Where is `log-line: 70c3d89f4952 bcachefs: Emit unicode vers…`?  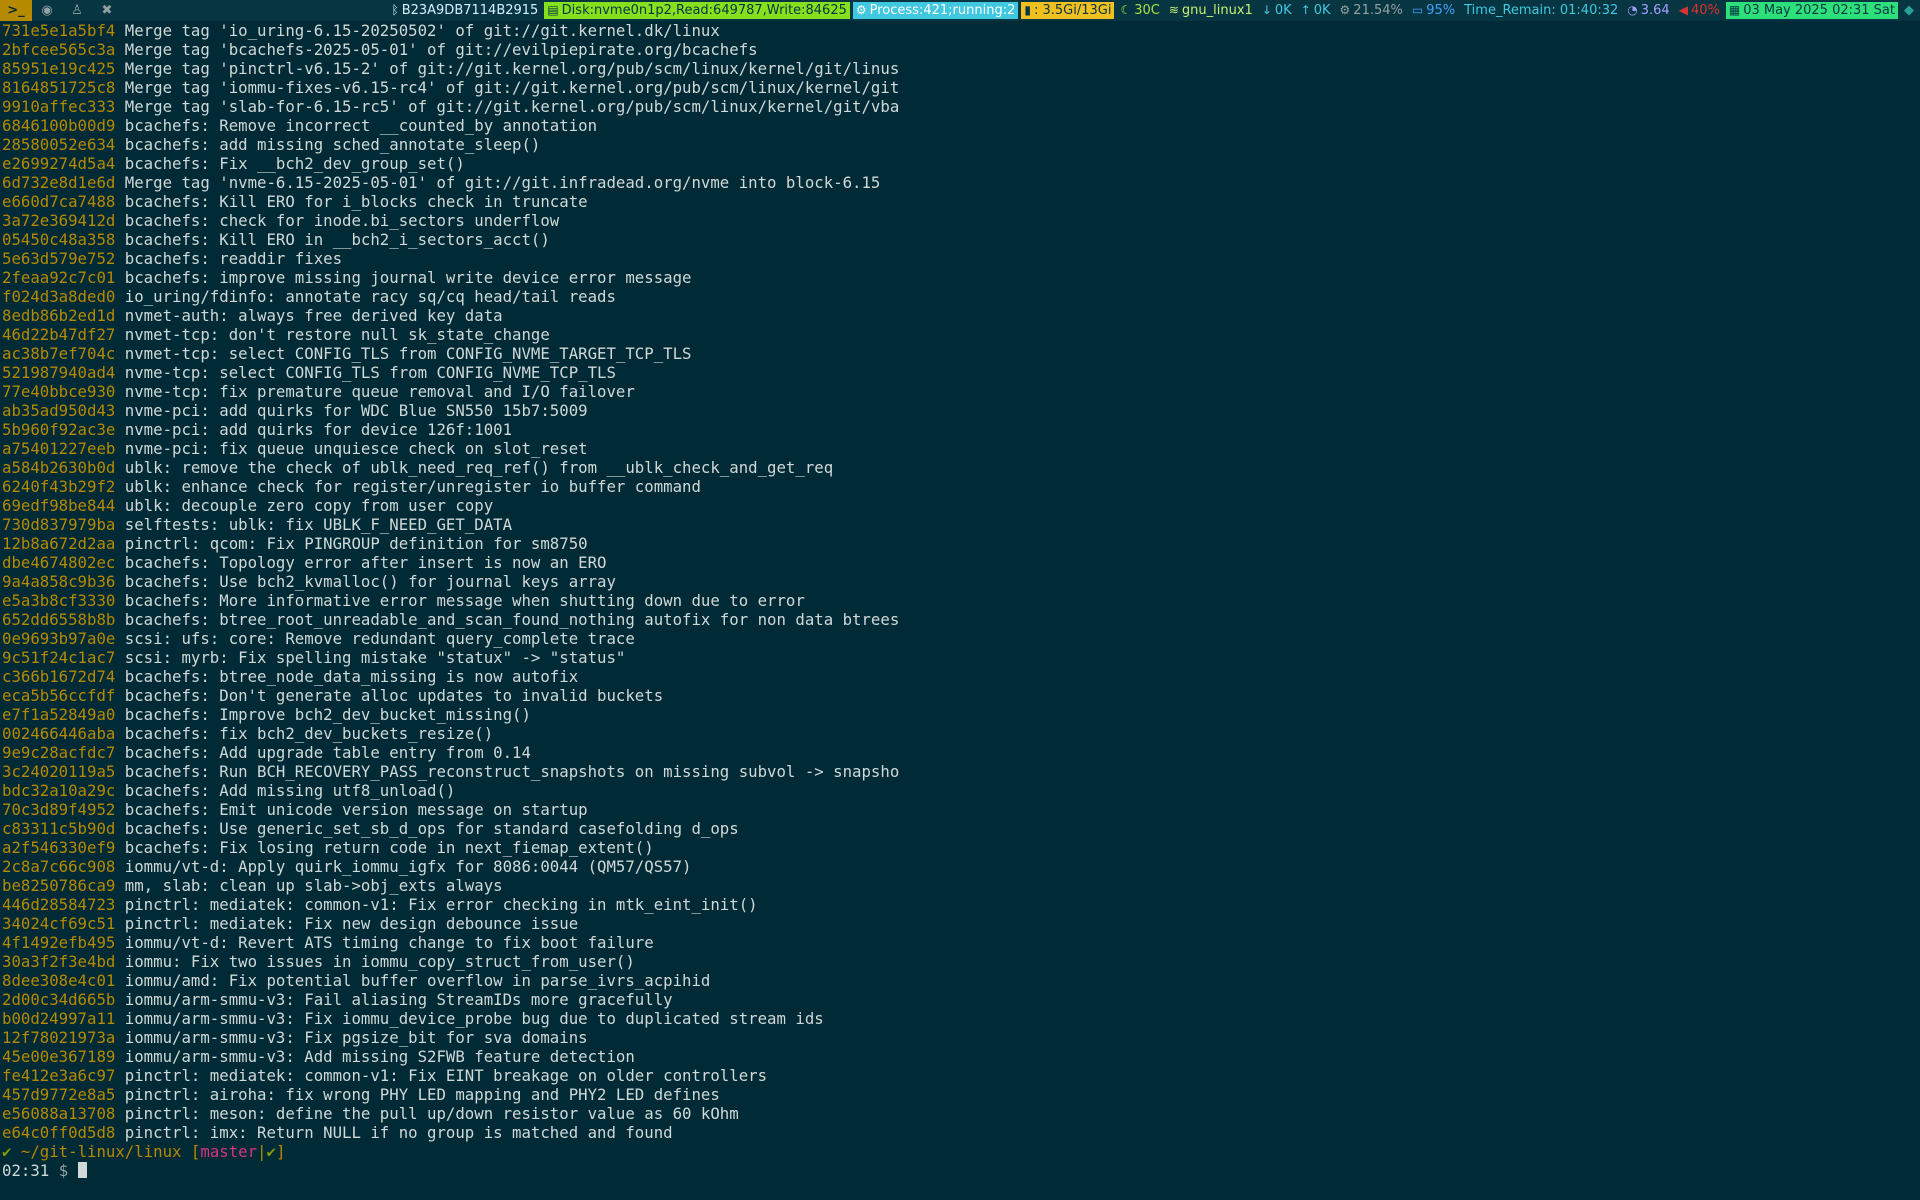
log-line: 70c3d89f4952 bcachefs: Emit unicode vers… is located at coordinates (960, 809).